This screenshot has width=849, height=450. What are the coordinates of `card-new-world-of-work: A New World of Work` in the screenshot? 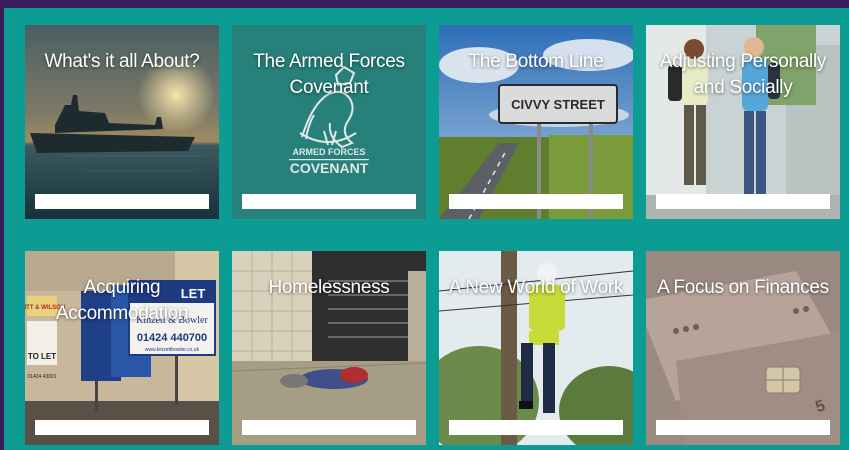 It's located at (536, 348).